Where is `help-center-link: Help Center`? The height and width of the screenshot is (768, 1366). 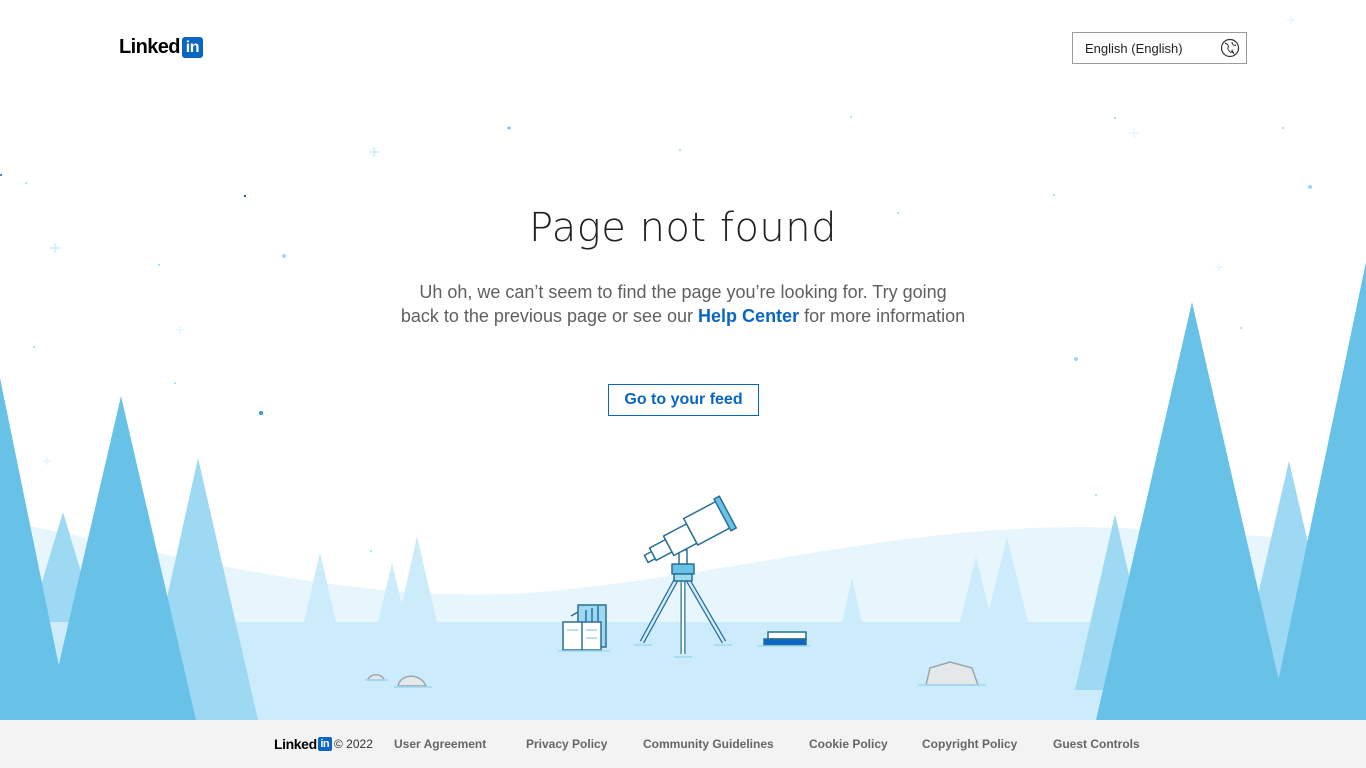
help-center-link: Help Center is located at coordinates (748, 316).